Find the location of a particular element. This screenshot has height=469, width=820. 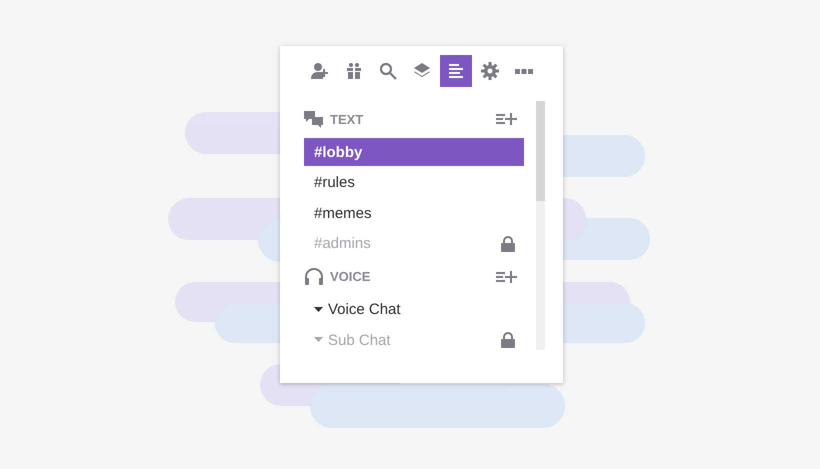

channel-name: Voice Chat is located at coordinates (365, 309).